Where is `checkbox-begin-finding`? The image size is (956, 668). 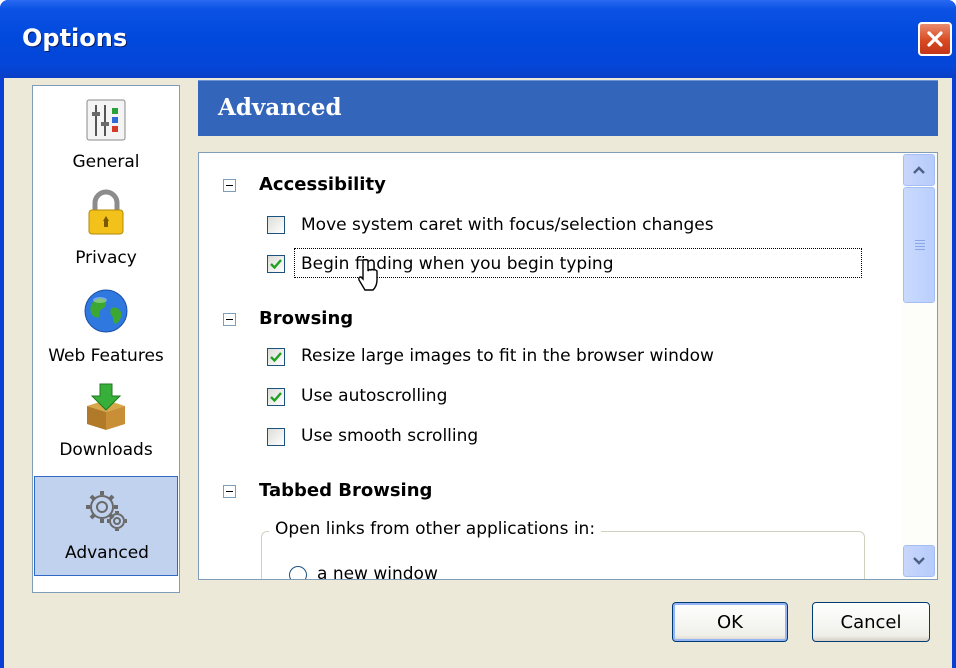
checkbox-begin-finding is located at coordinates (276, 264).